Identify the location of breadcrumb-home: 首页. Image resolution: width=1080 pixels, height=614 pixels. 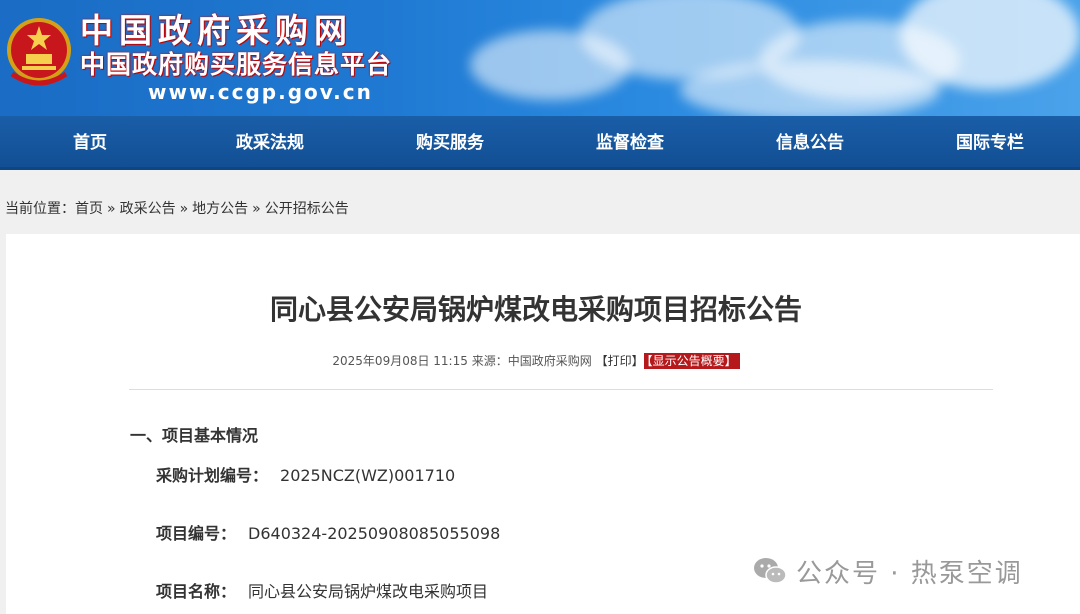
(89, 209).